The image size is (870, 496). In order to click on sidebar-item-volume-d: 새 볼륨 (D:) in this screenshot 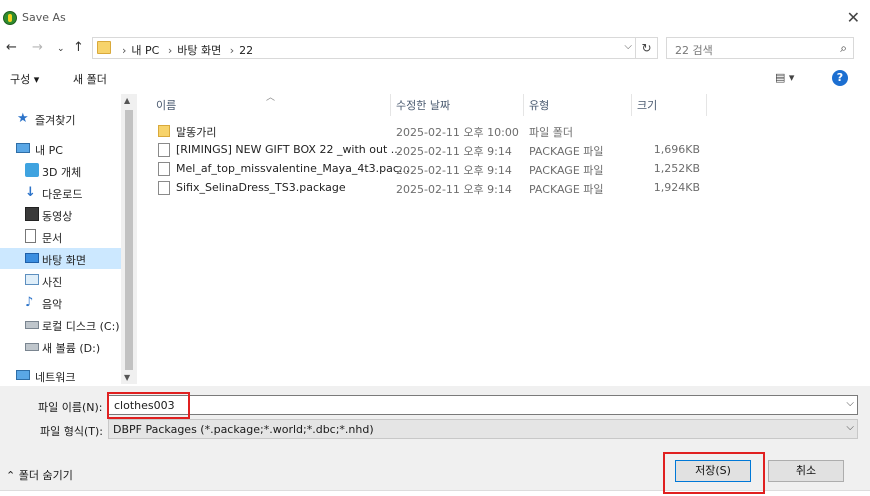, I will do `click(60, 346)`.